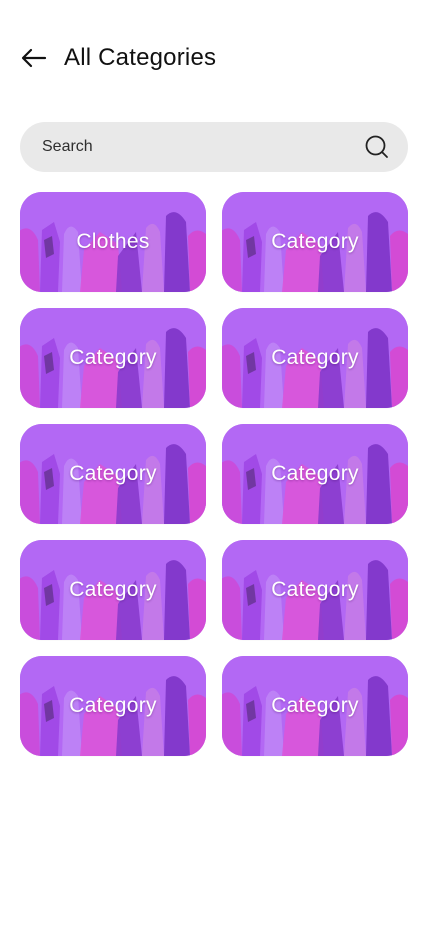 Image resolution: width=428 pixels, height=926 pixels. Describe the element at coordinates (140, 57) in the screenshot. I see `page-title: All Categories` at that location.